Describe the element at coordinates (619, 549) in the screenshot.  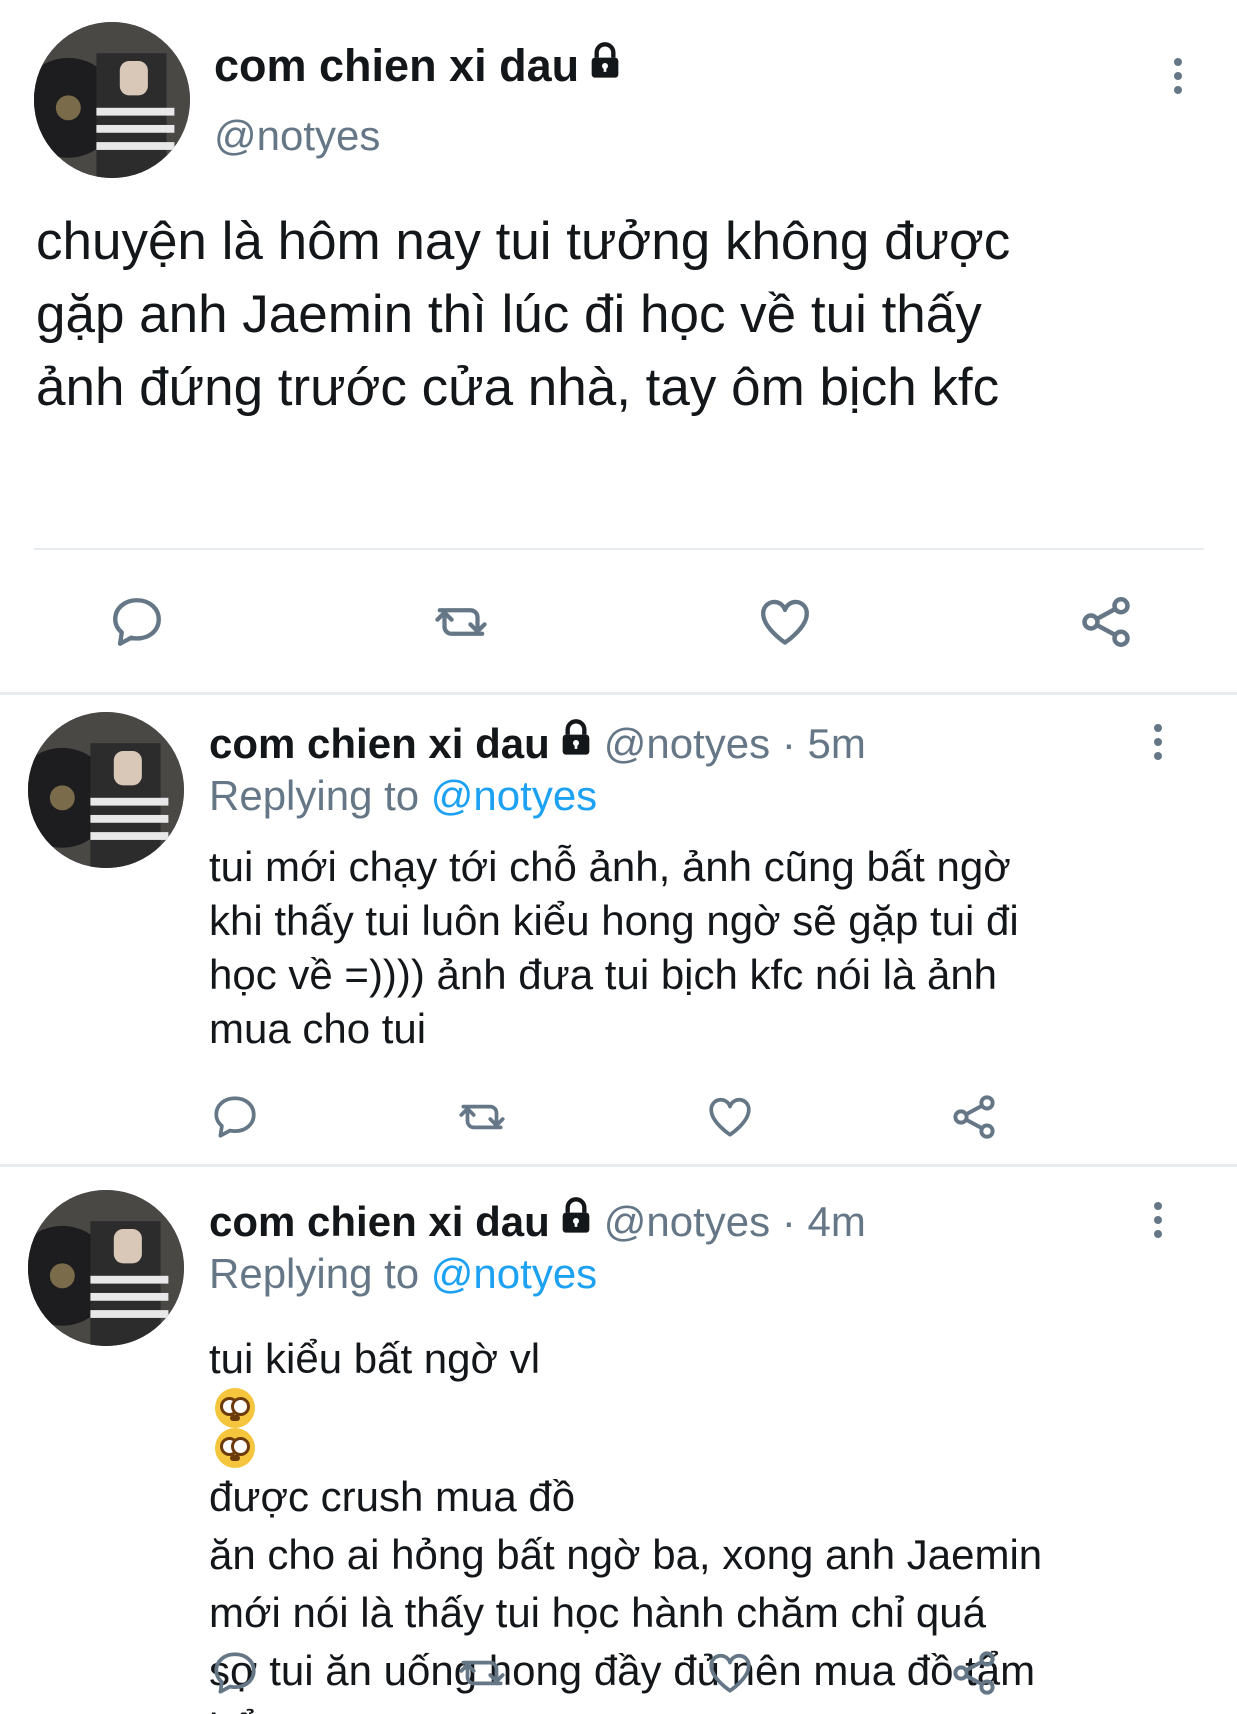
I see `divider` at that location.